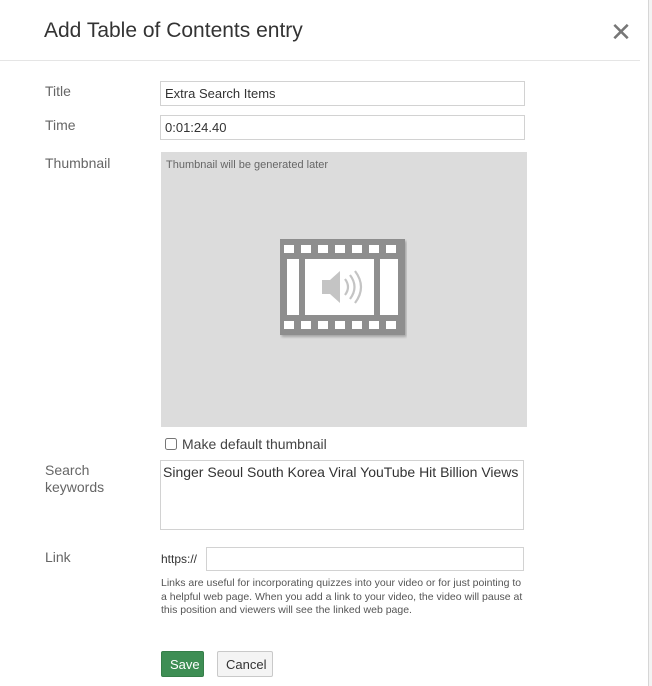 This screenshot has width=652, height=686. Describe the element at coordinates (58, 557) in the screenshot. I see `link-label: Link` at that location.